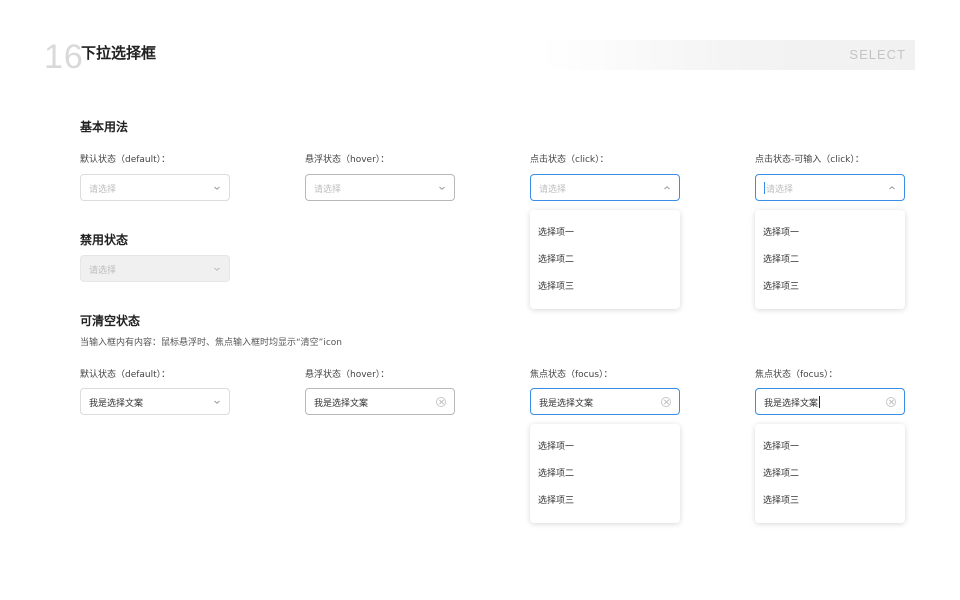  Describe the element at coordinates (155, 401) in the screenshot. I see `select-clearable-default: 我是选择文案` at that location.